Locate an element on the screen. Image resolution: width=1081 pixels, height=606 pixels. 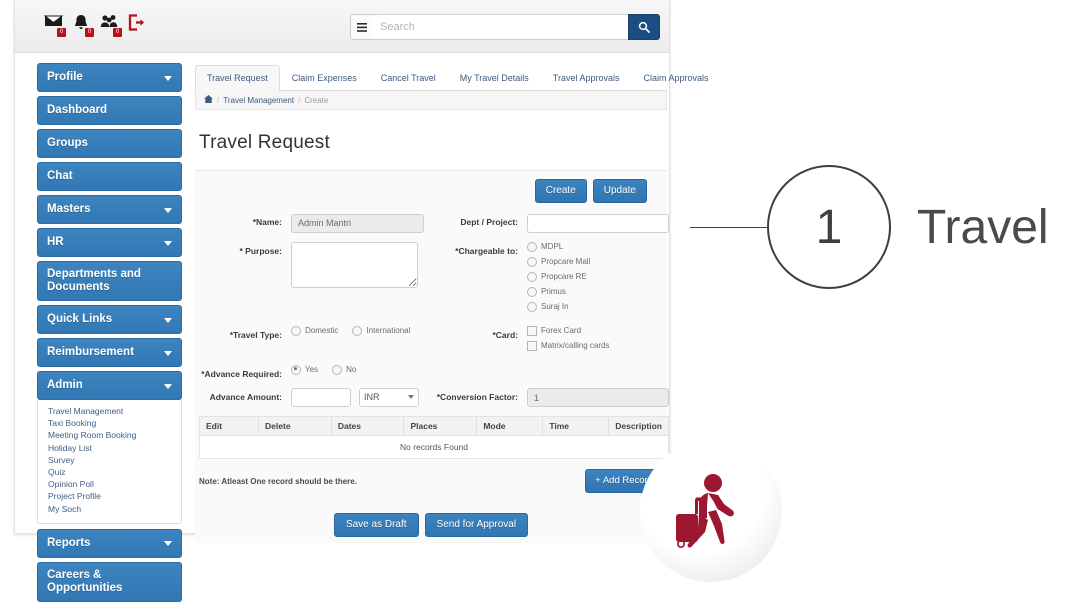
table-row: No records Found is located at coordinates (434, 447).